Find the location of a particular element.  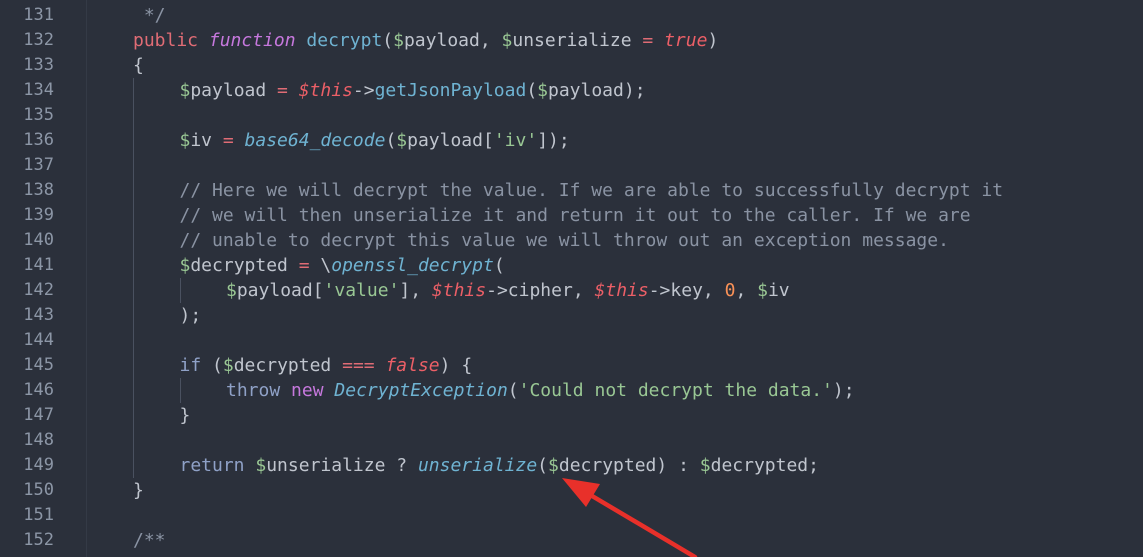

code-line: /** is located at coordinates (614, 540).